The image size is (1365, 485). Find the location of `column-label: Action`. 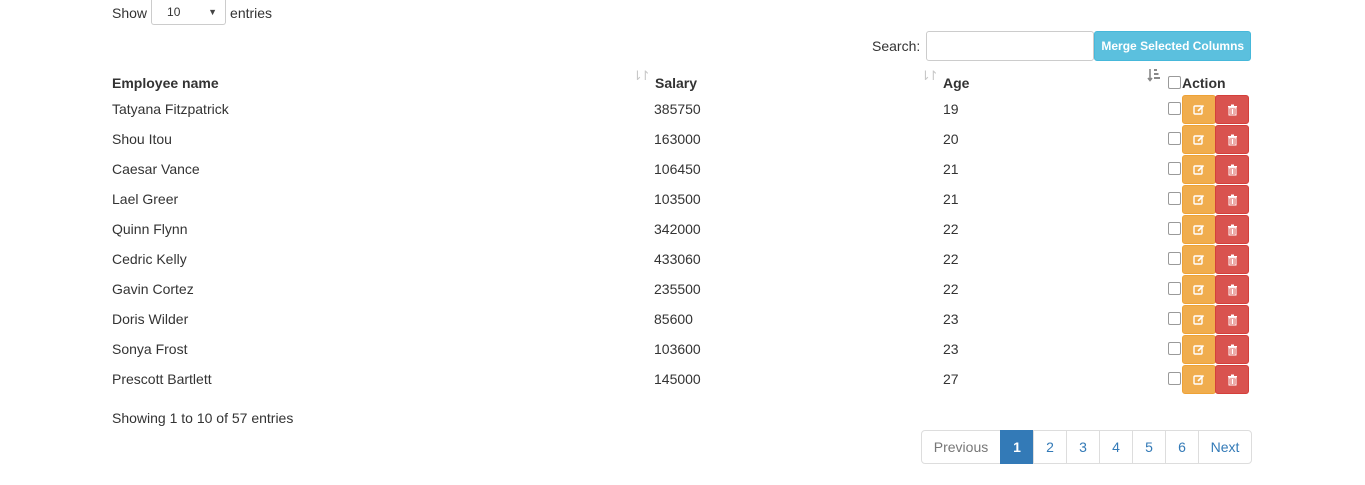

column-label: Action is located at coordinates (1204, 83).